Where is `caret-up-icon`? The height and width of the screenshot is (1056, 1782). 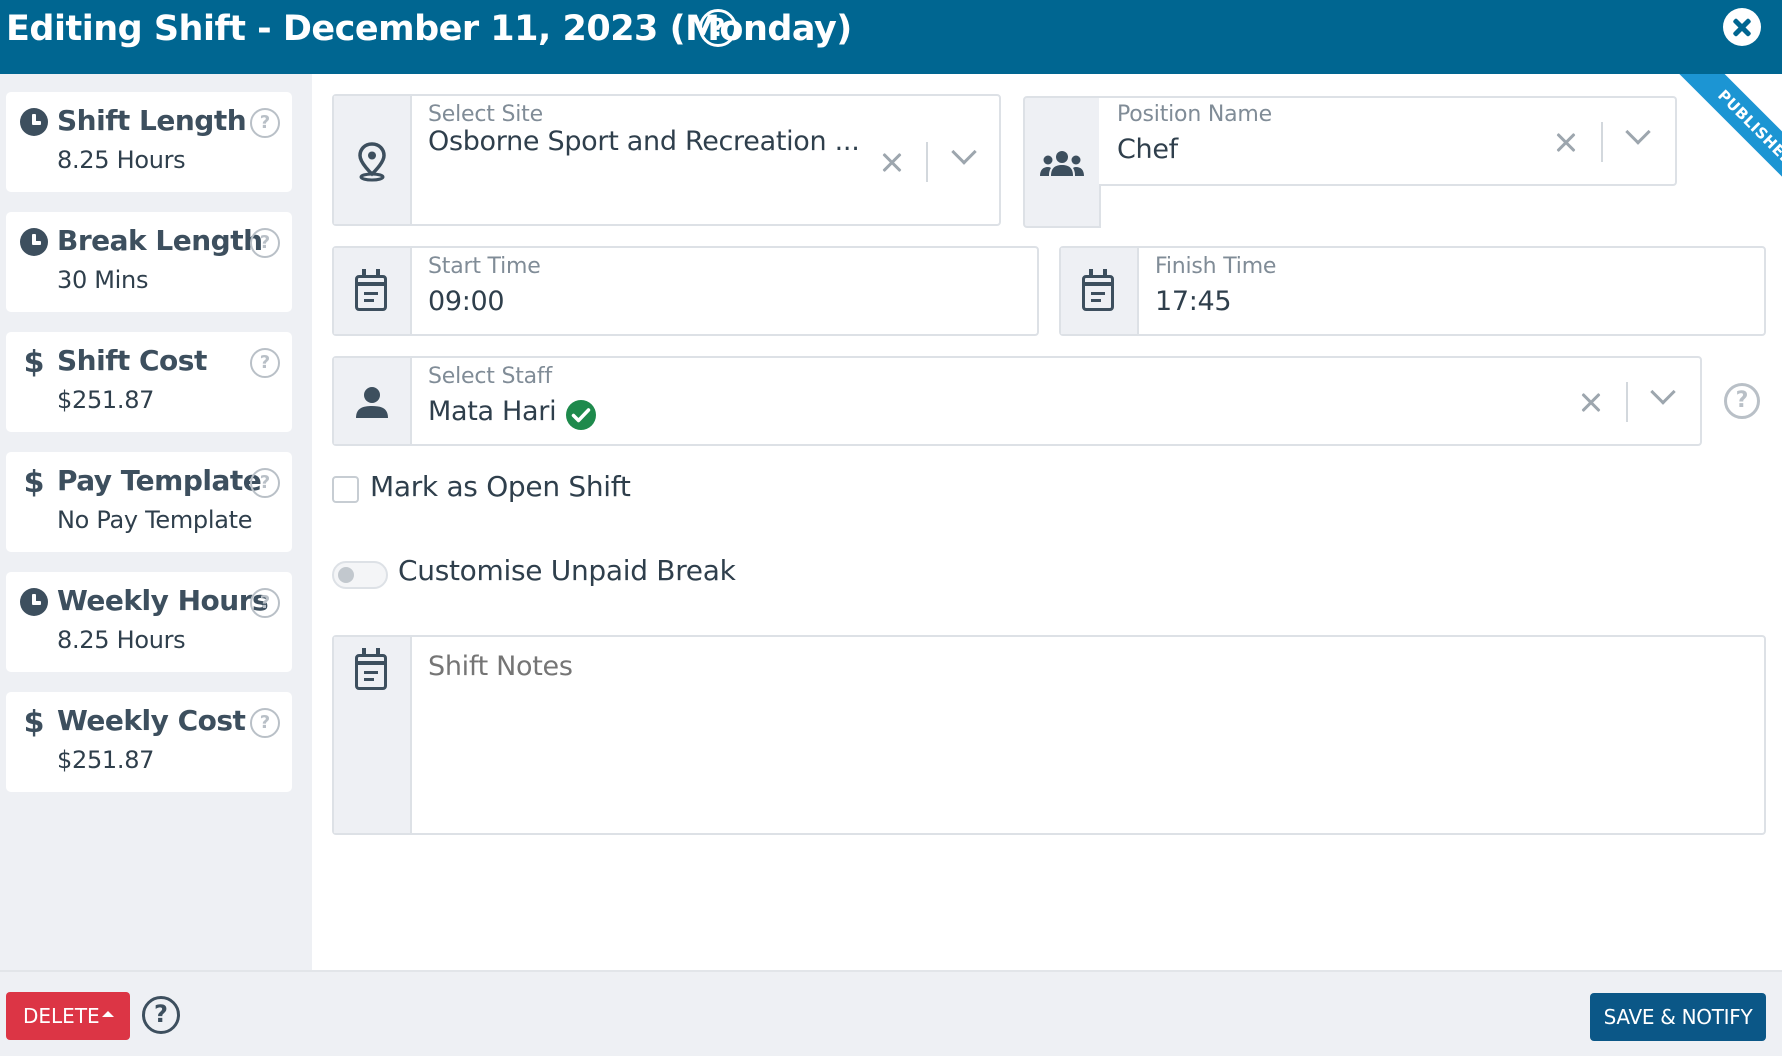
caret-up-icon is located at coordinates (108, 1014).